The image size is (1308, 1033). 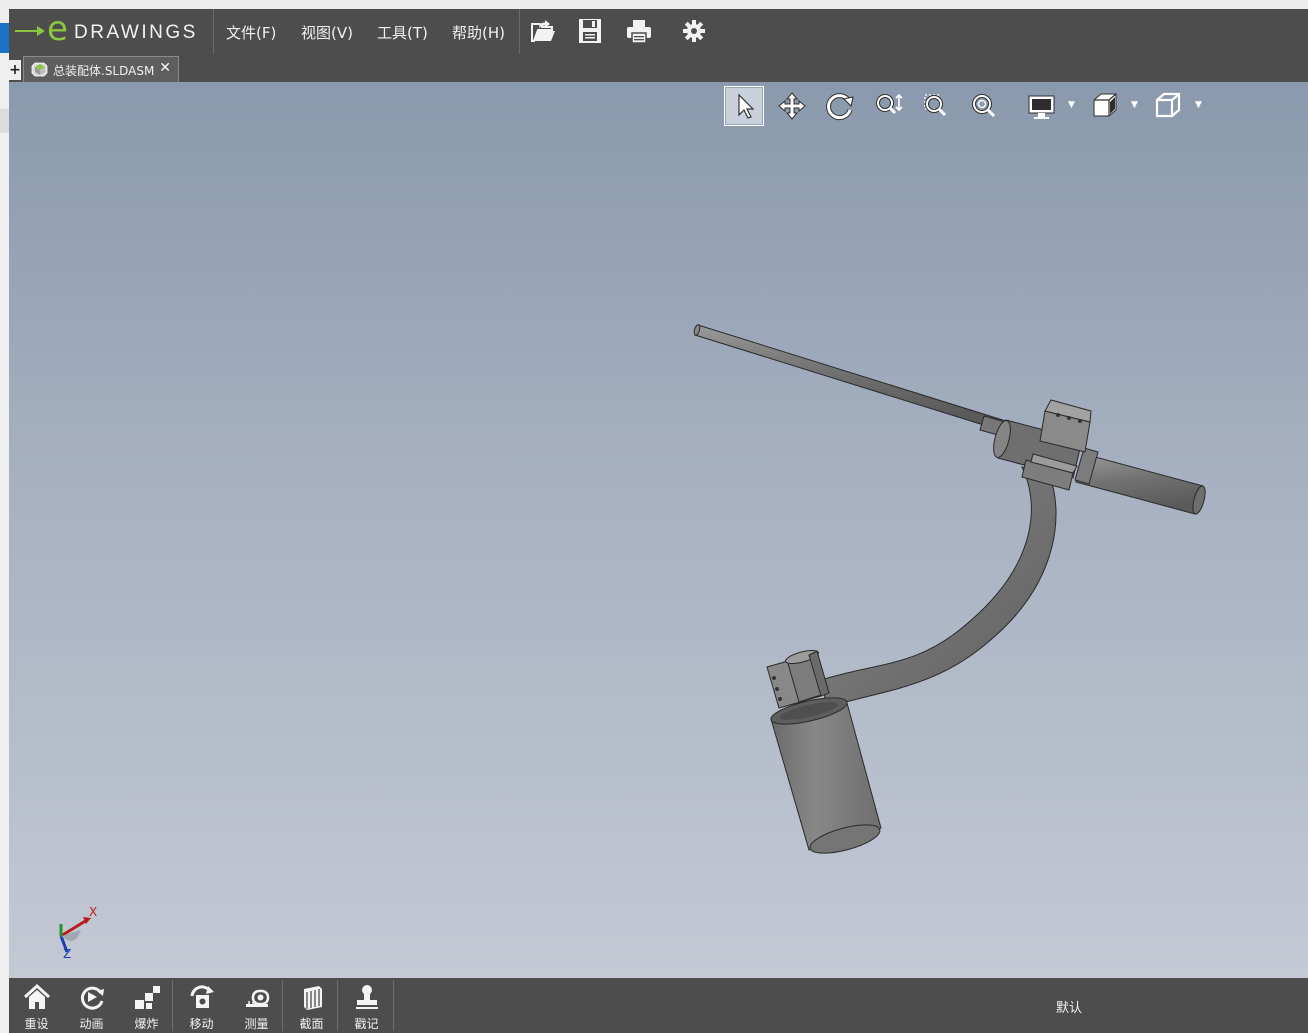 I want to click on move-button: 移动, so click(x=201, y=1005).